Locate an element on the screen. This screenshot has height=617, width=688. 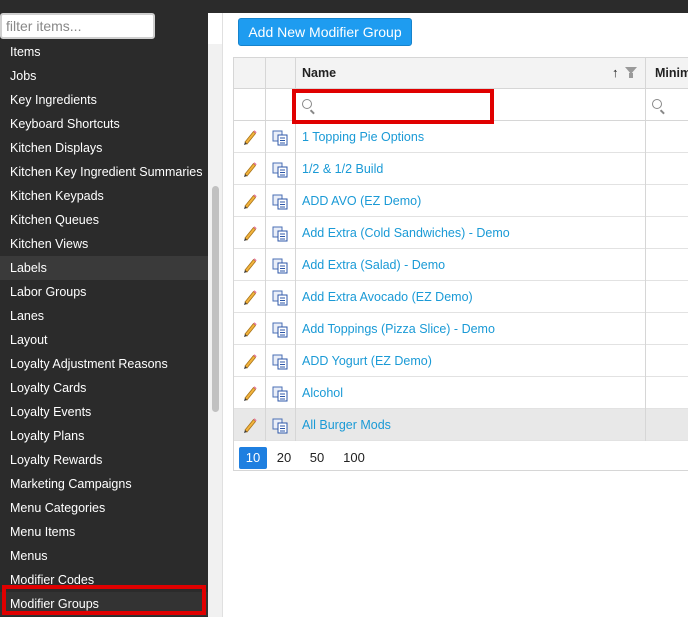
modifier-group-link: Add Extra Avocado (EZ Demo) is located at coordinates (387, 297).